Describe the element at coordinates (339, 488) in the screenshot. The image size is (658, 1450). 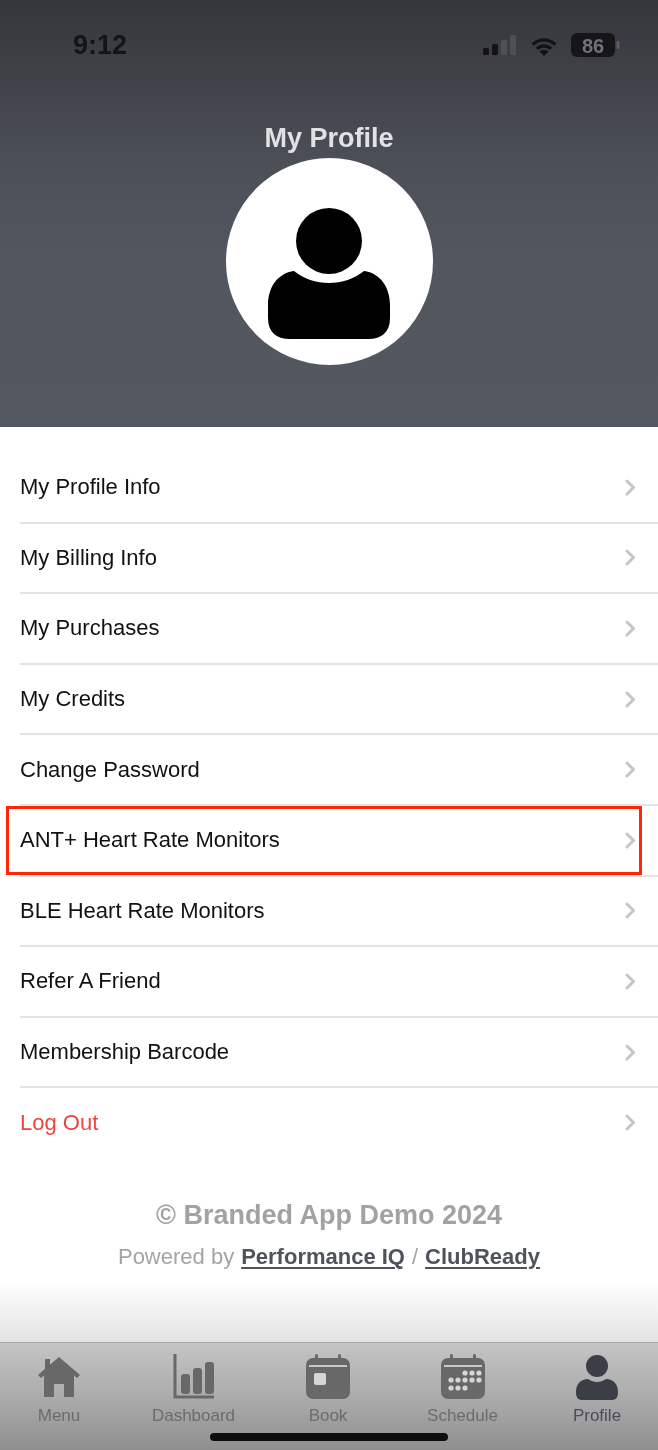
I see `profile-option-row: My Profile Info` at that location.